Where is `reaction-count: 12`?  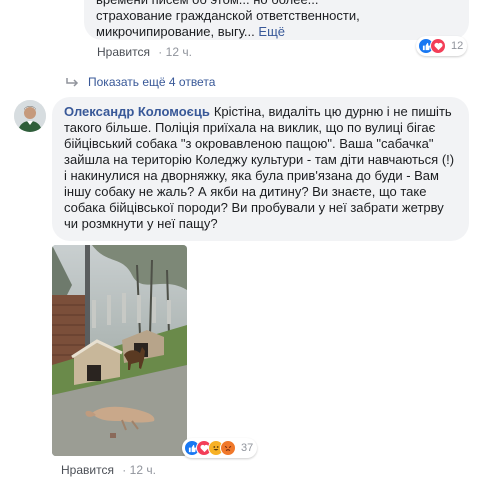 reaction-count: 12 is located at coordinates (457, 46).